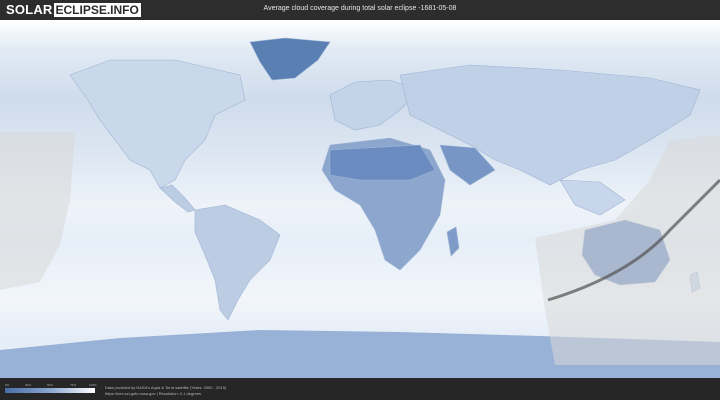 The width and height of the screenshot is (720, 400). I want to click on legend-tick-25: 25%, so click(28, 385).